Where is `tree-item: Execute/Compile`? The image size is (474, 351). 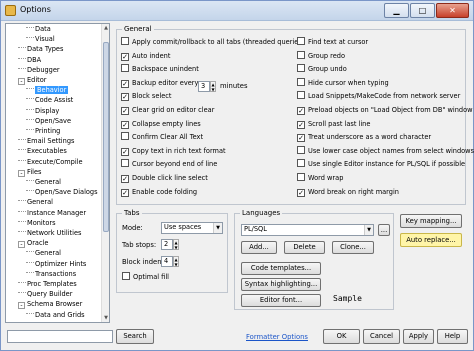 tree-item: Execute/Compile is located at coordinates (50, 162).